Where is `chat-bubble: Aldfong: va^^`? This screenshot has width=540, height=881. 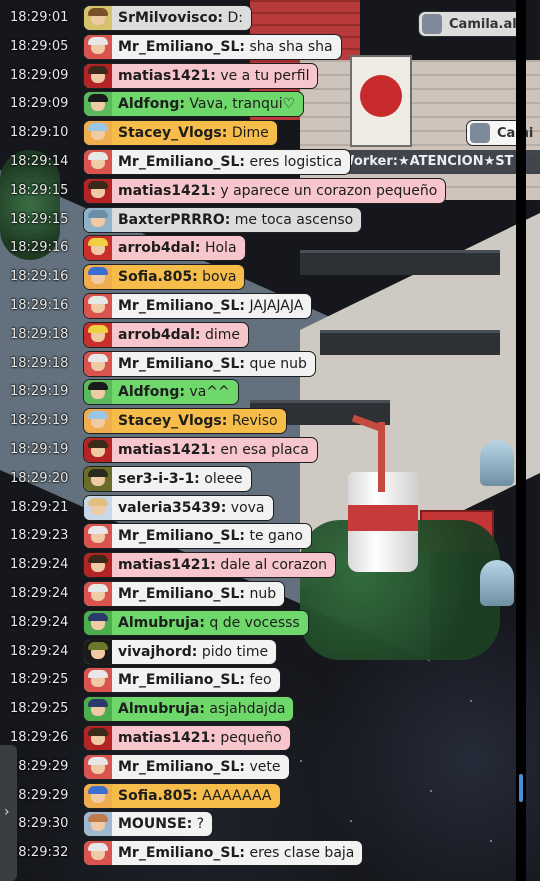 chat-bubble: Aldfong: va^^ is located at coordinates (161, 392).